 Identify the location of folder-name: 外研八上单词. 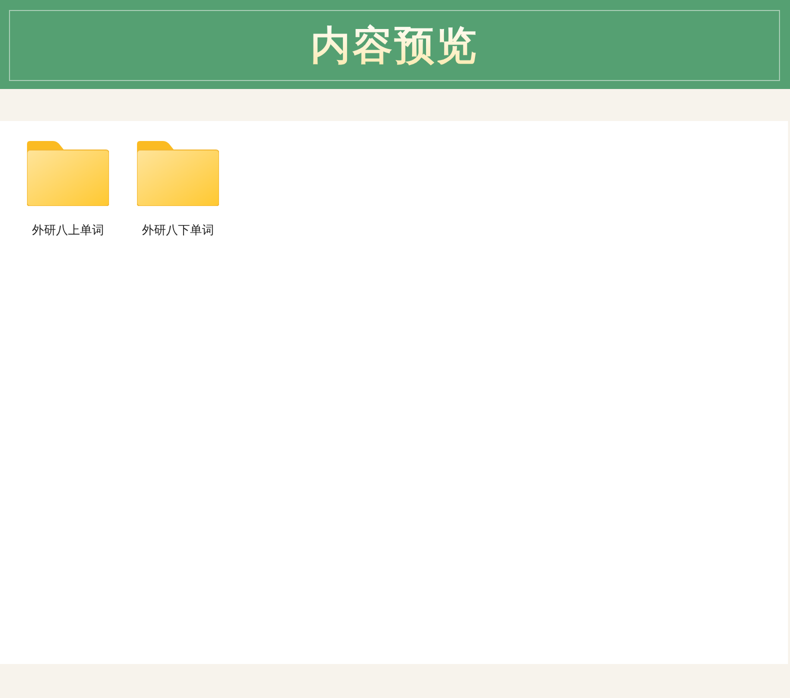
(68, 230).